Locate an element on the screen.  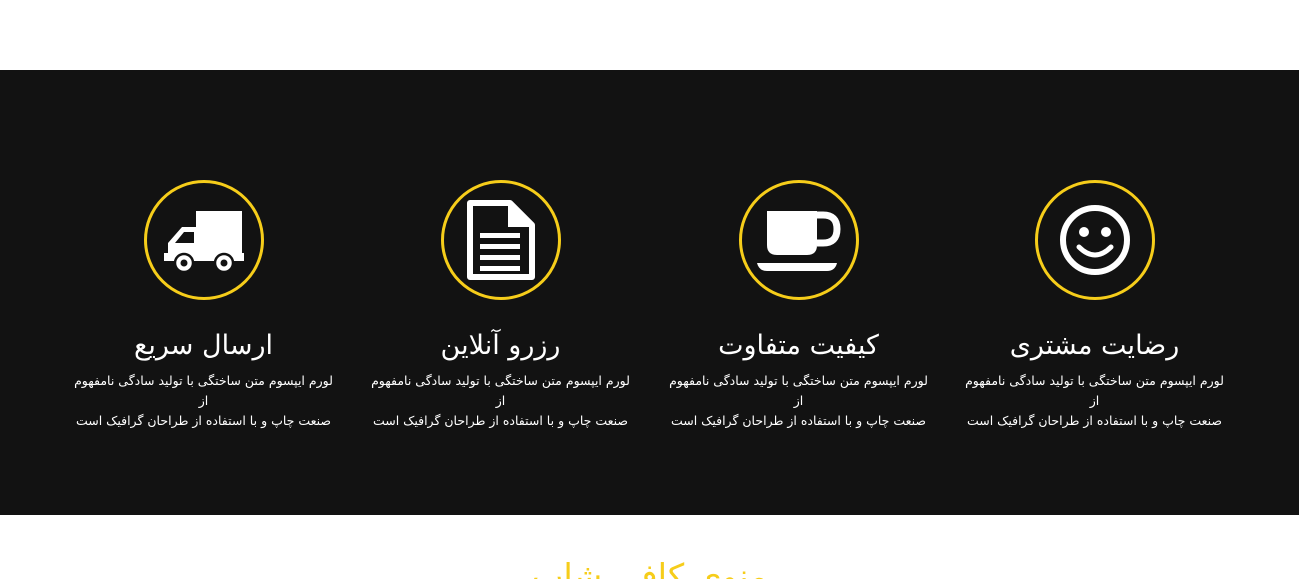
truck-icon is located at coordinates (203, 242).